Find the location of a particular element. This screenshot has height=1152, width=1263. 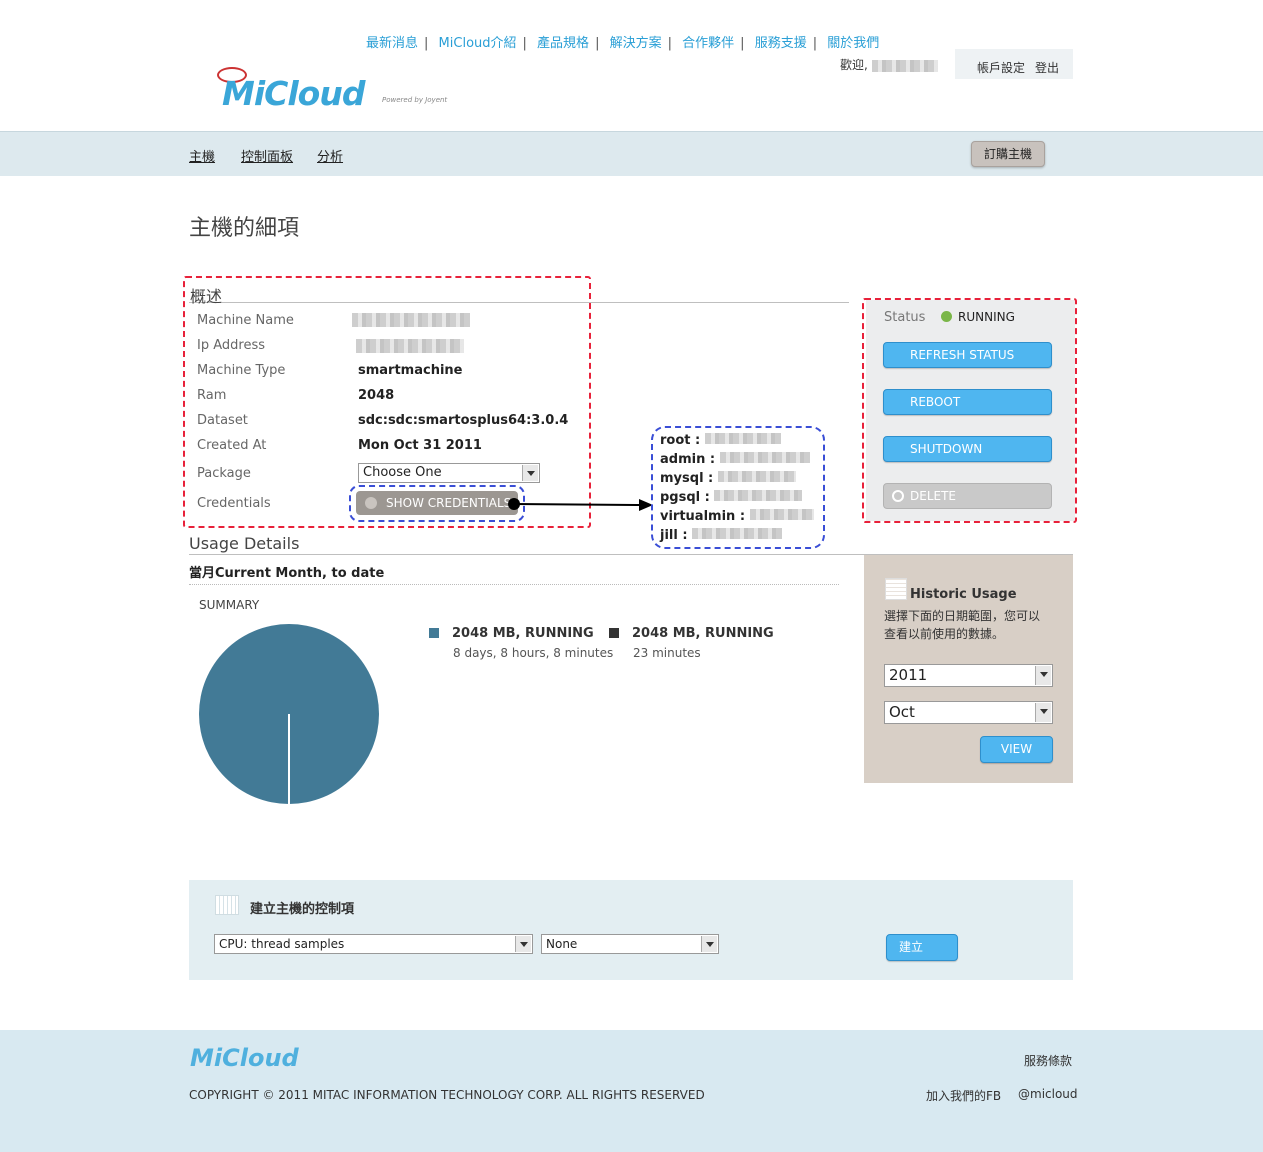

refresh-status-button: REFRESH STATUS is located at coordinates (967, 355).